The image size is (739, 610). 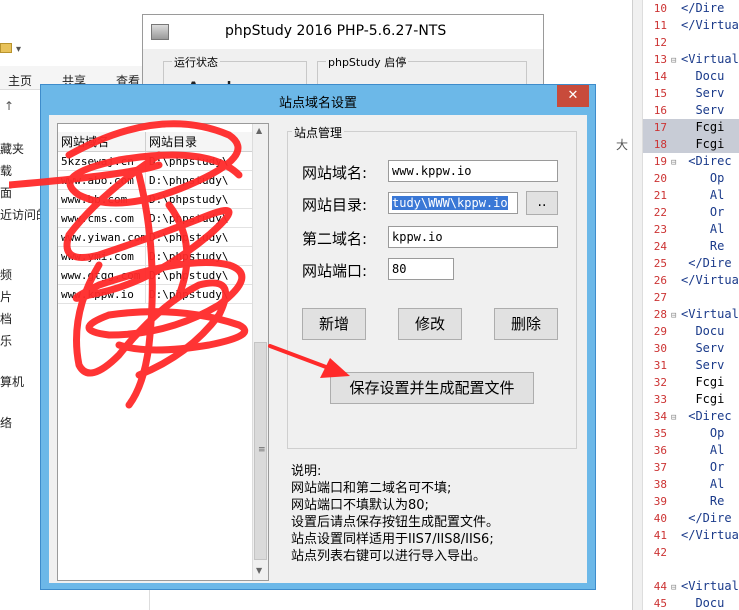 I want to click on back-arrow-icon: ↑, so click(x=9, y=106).